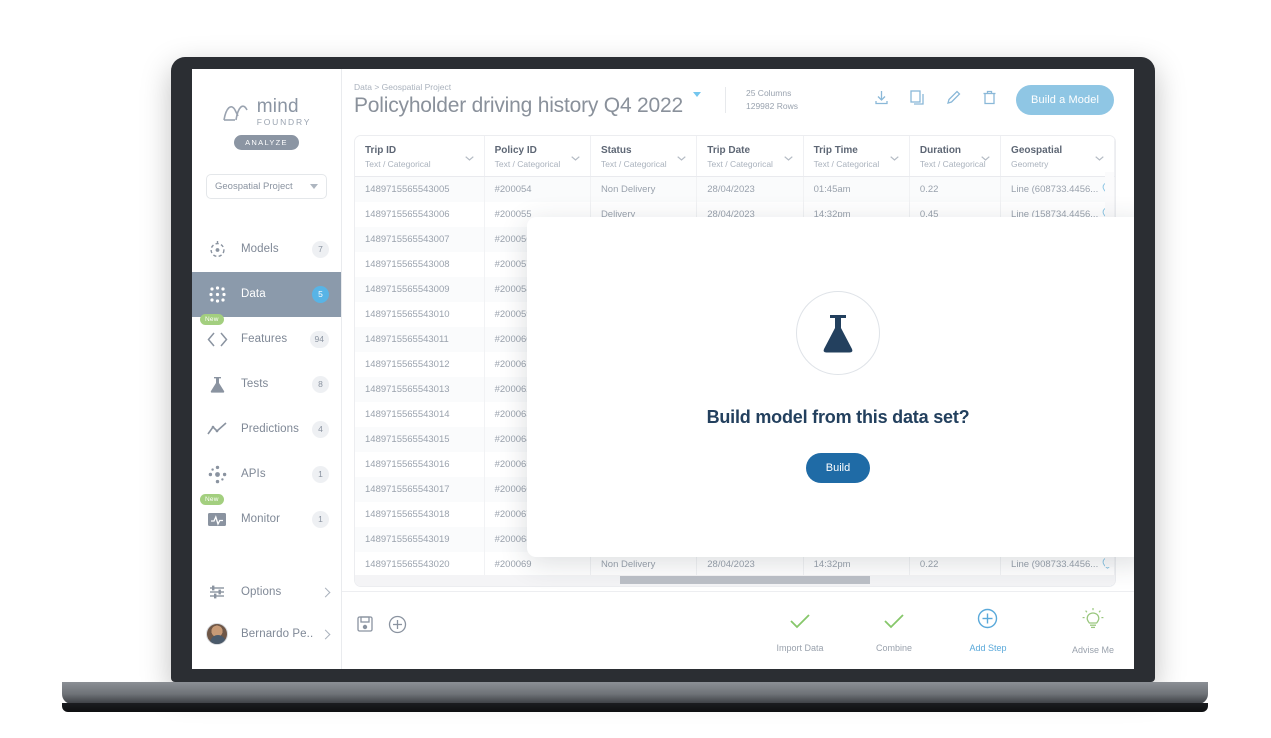  Describe the element at coordinates (420, 564) in the screenshot. I see `table-cell-trip-id: 1489715565543020` at that location.